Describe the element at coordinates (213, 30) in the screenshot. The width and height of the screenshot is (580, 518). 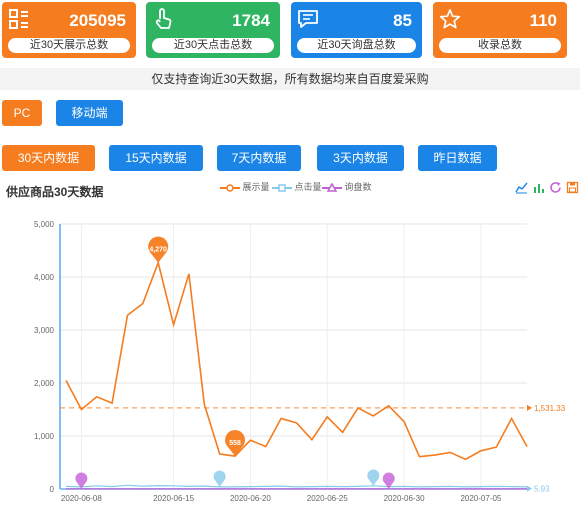
I see `stat-card-clicks: 1784 近30天点击总数` at that location.